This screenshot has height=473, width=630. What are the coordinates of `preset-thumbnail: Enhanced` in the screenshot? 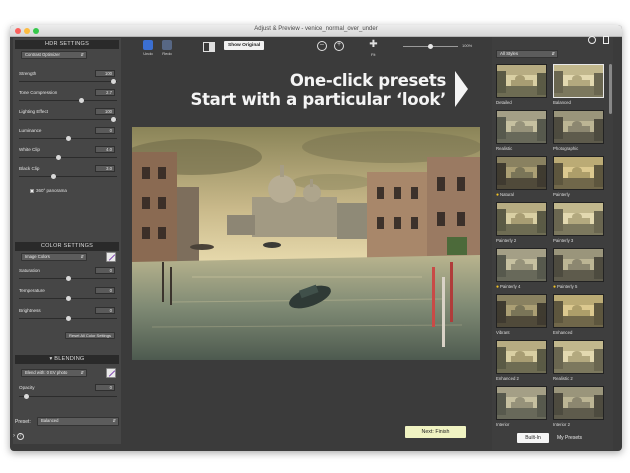 It's located at (578, 314).